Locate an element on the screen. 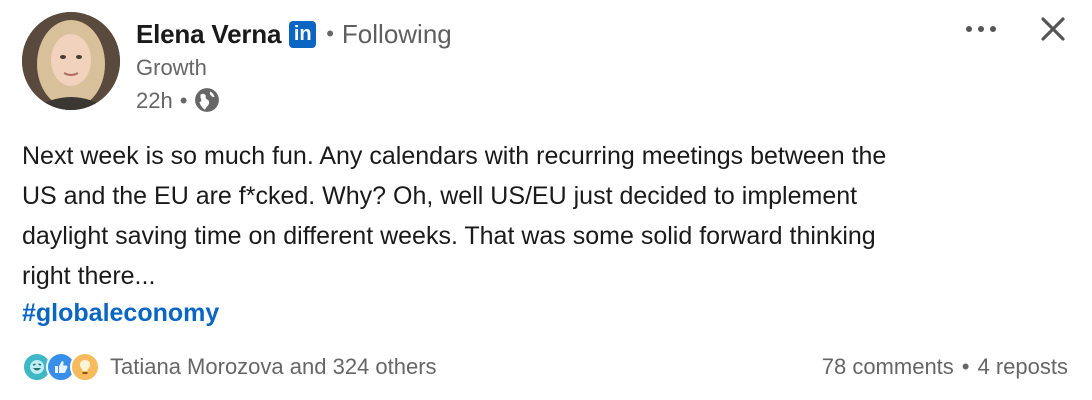 The height and width of the screenshot is (400, 1092). engagement-counts: 78 comments • 4 reposts is located at coordinates (945, 367).